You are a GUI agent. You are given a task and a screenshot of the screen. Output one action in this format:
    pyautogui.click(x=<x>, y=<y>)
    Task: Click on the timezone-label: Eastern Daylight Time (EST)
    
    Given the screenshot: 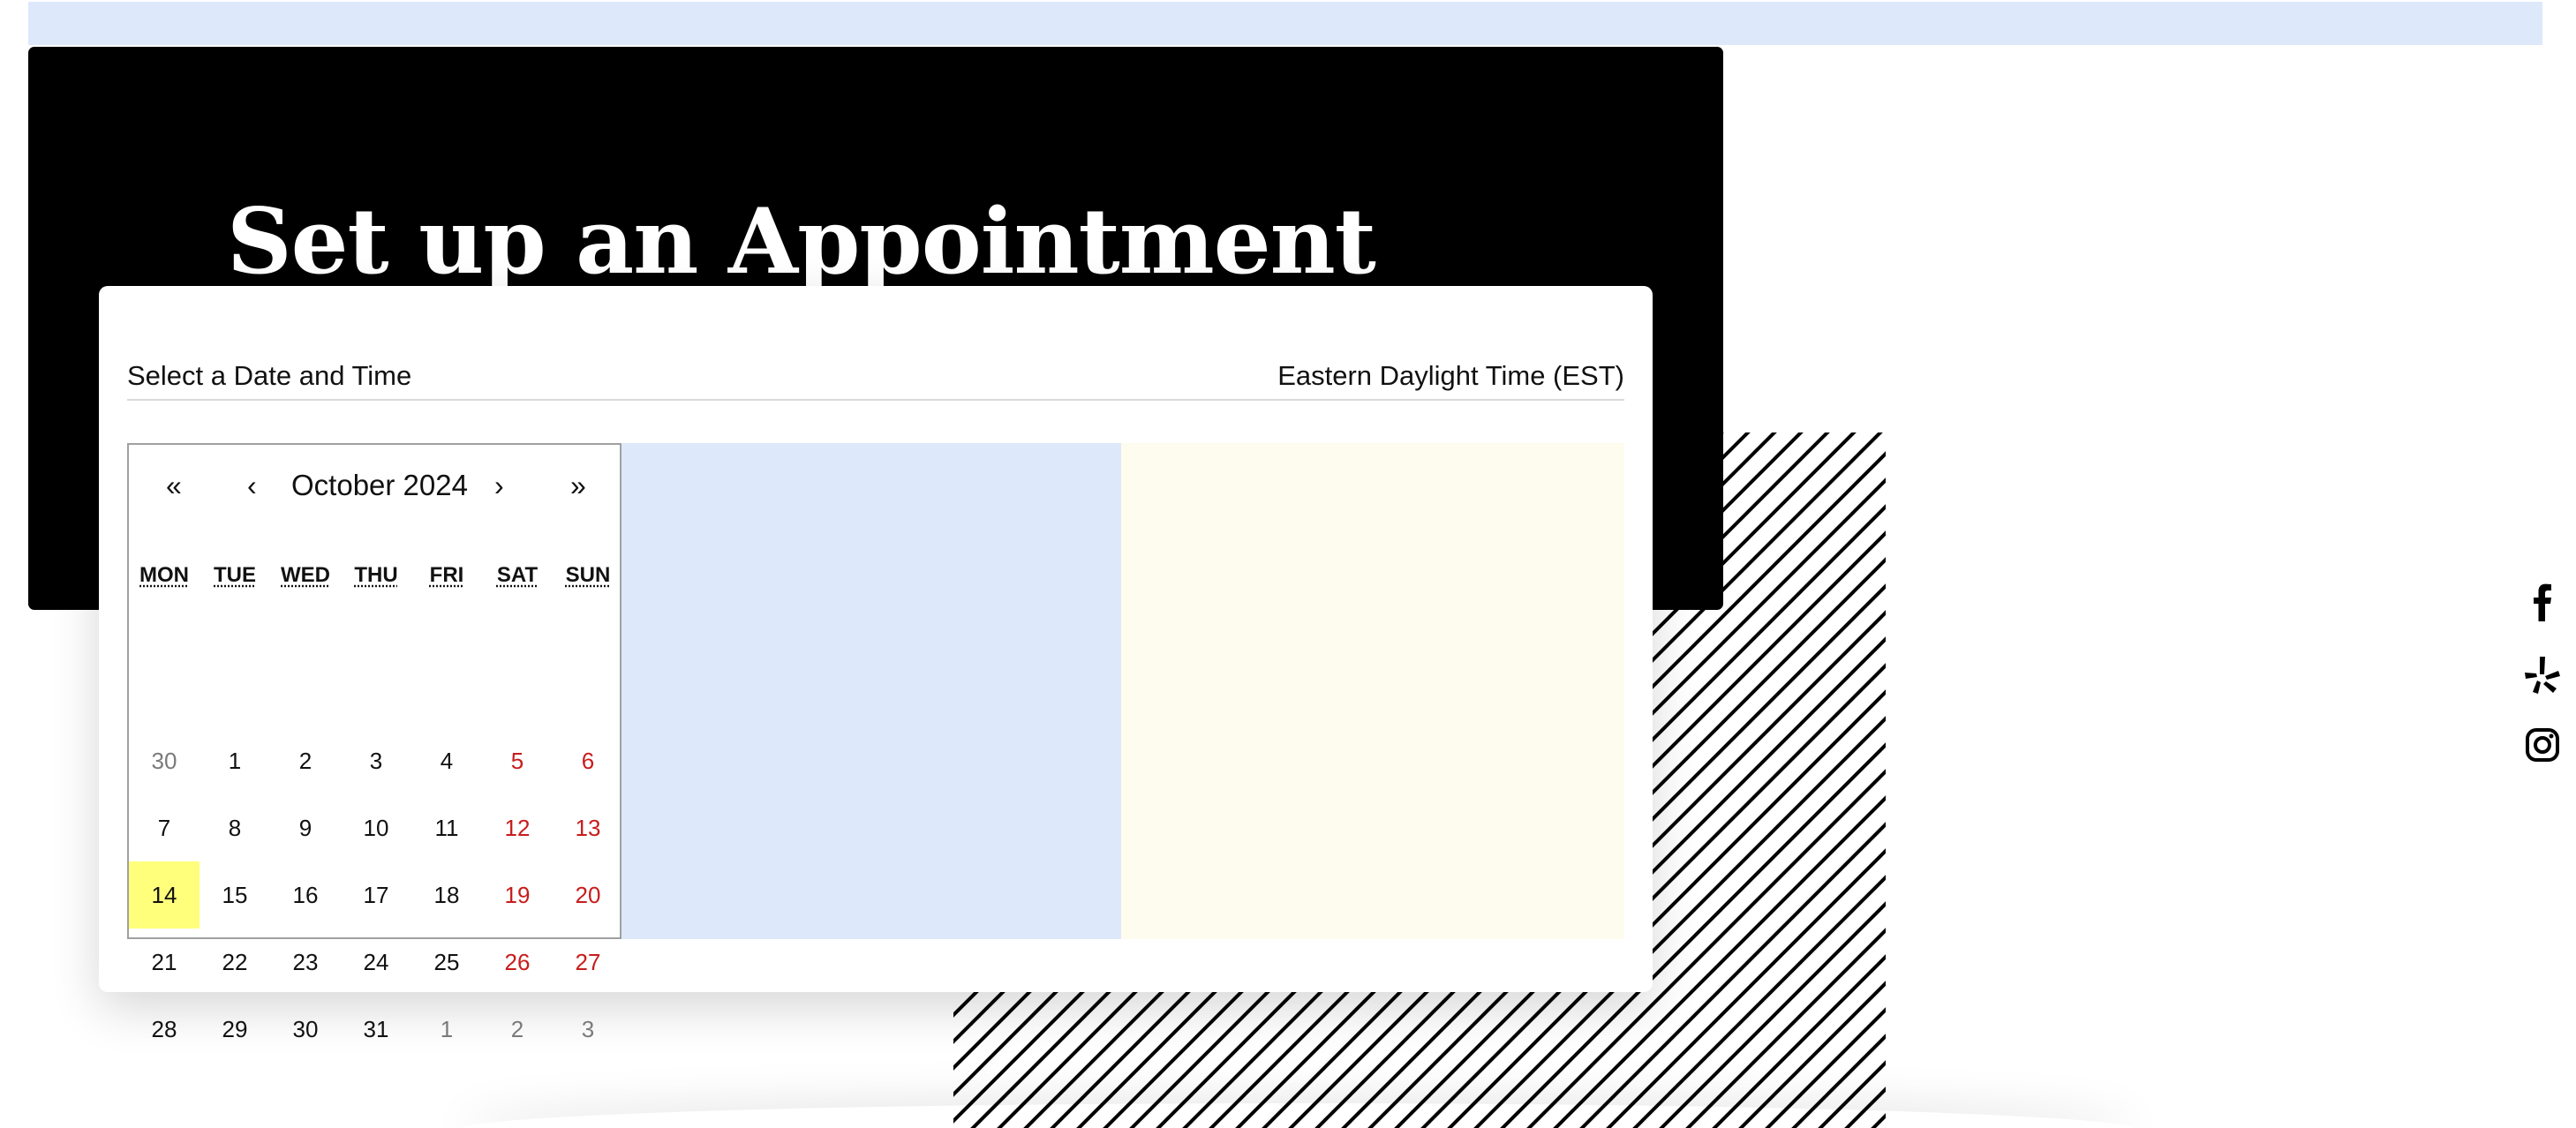 What is the action you would take?
    pyautogui.click(x=1451, y=376)
    